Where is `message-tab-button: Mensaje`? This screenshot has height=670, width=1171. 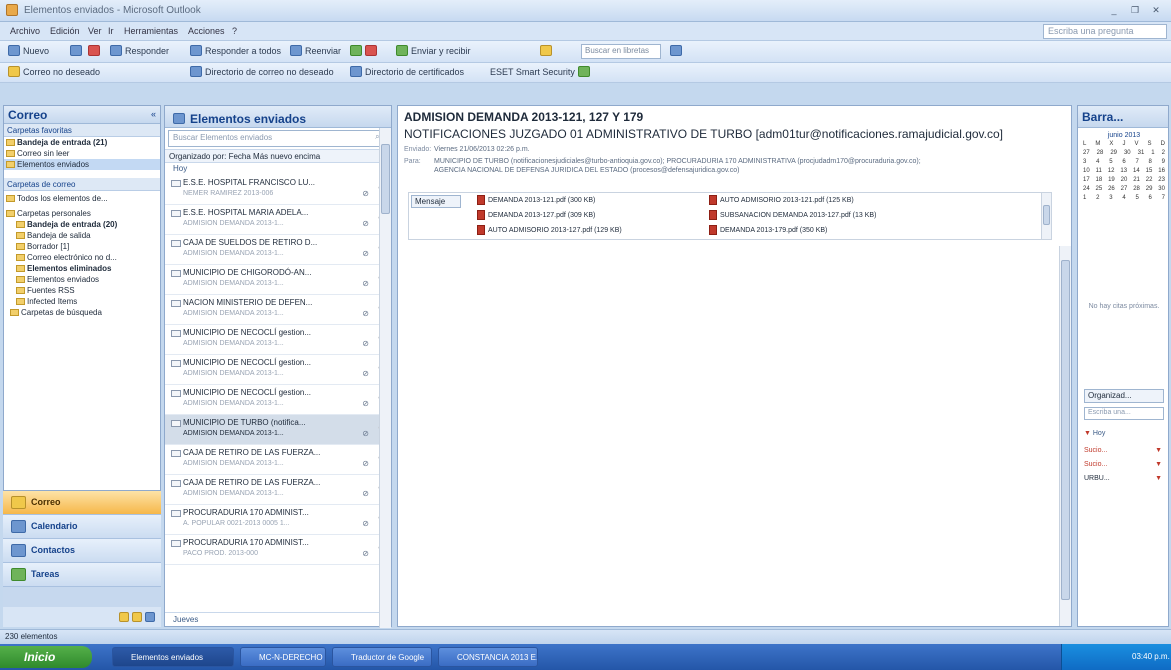 message-tab-button: Mensaje is located at coordinates (436, 201).